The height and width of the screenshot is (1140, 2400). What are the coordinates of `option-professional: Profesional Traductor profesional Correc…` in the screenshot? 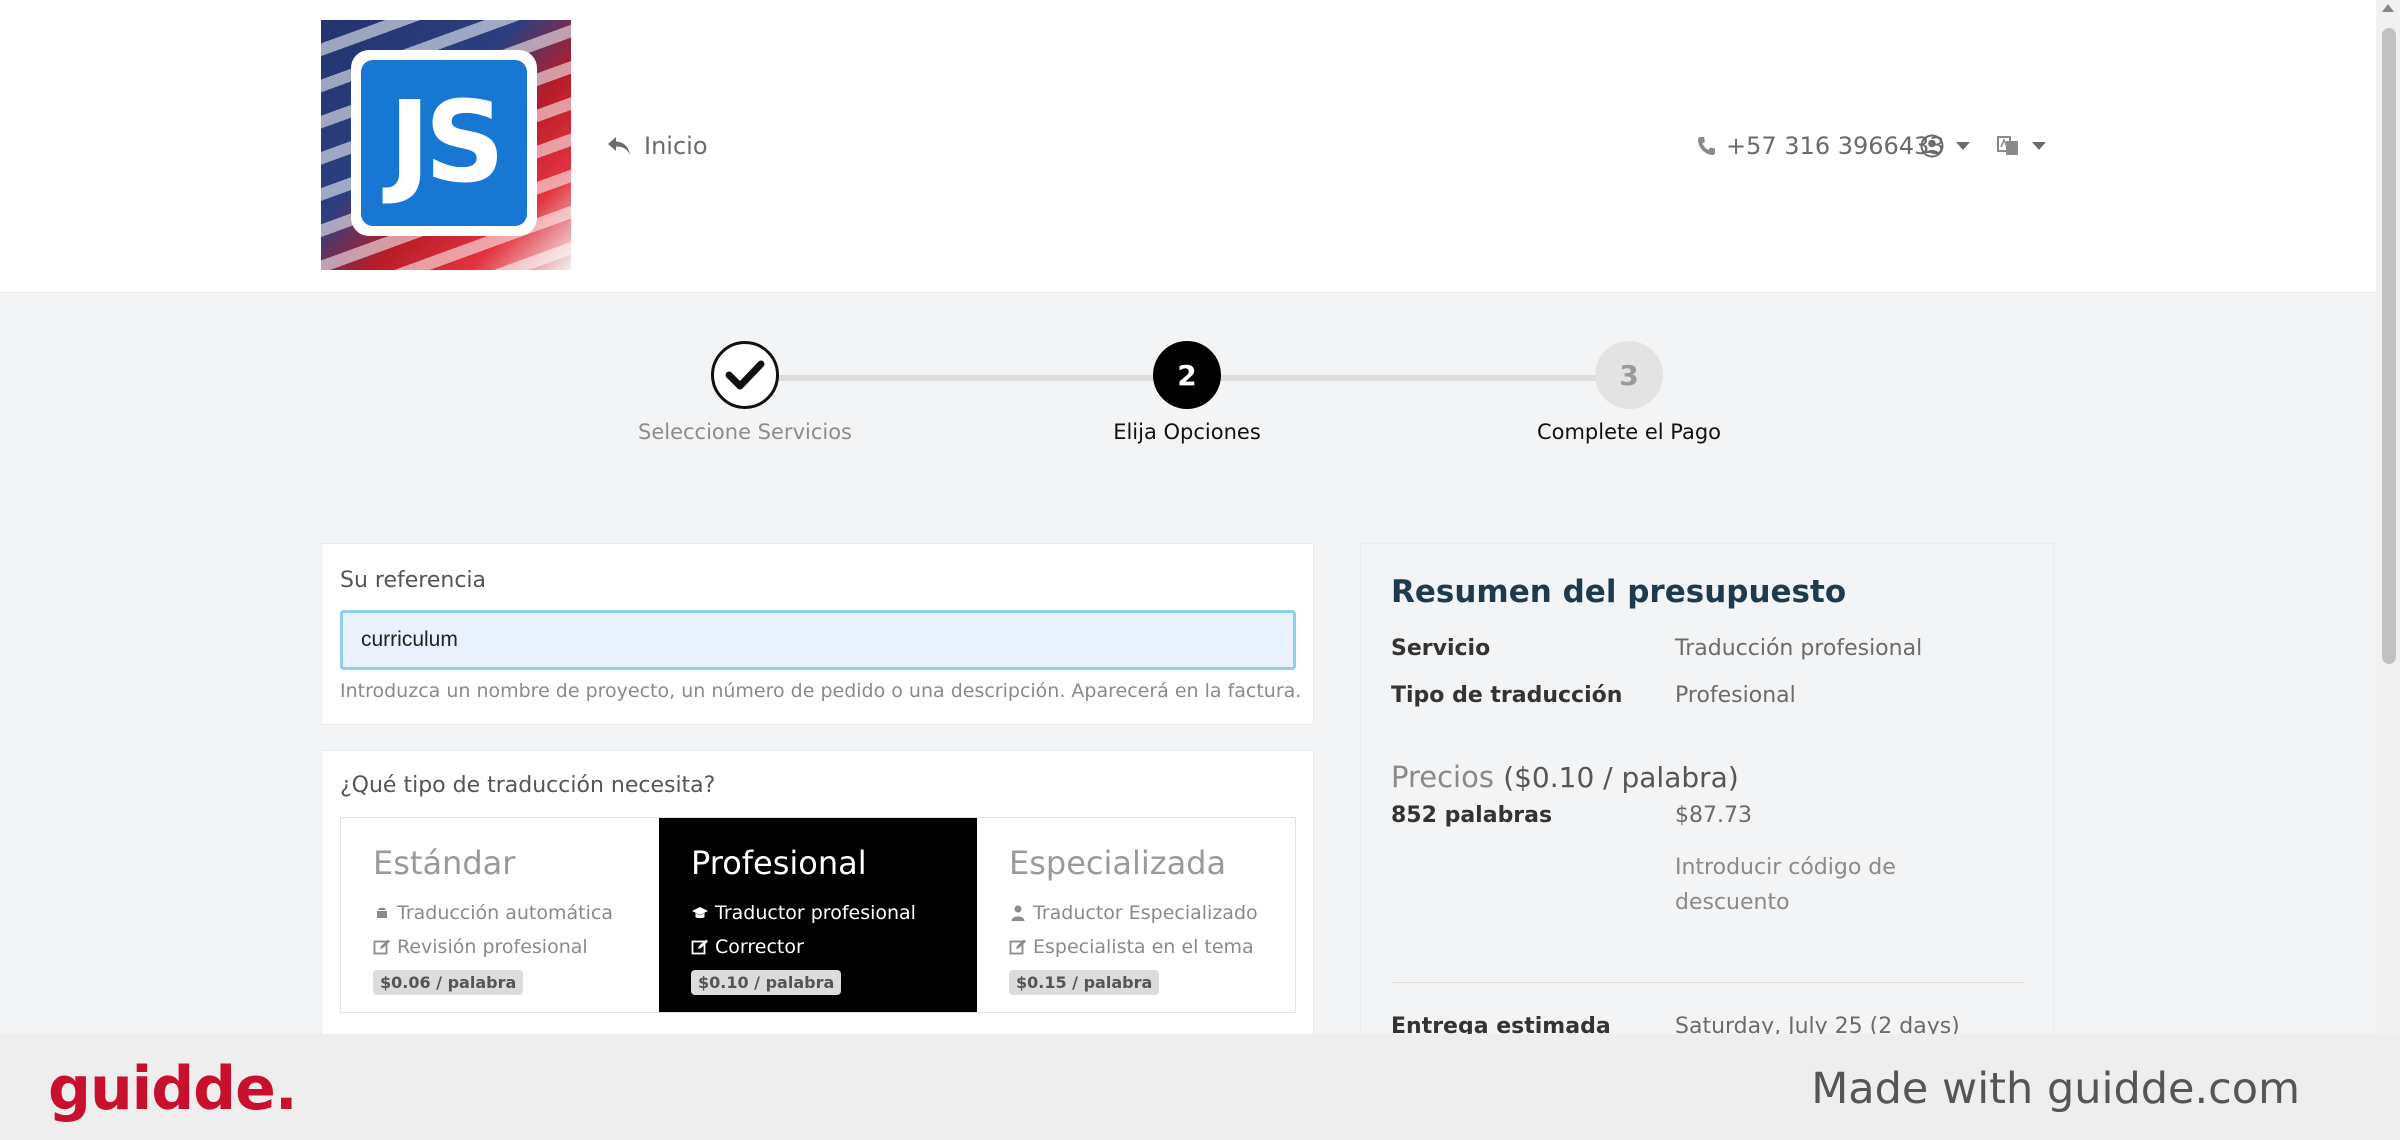 It's located at (818, 915).